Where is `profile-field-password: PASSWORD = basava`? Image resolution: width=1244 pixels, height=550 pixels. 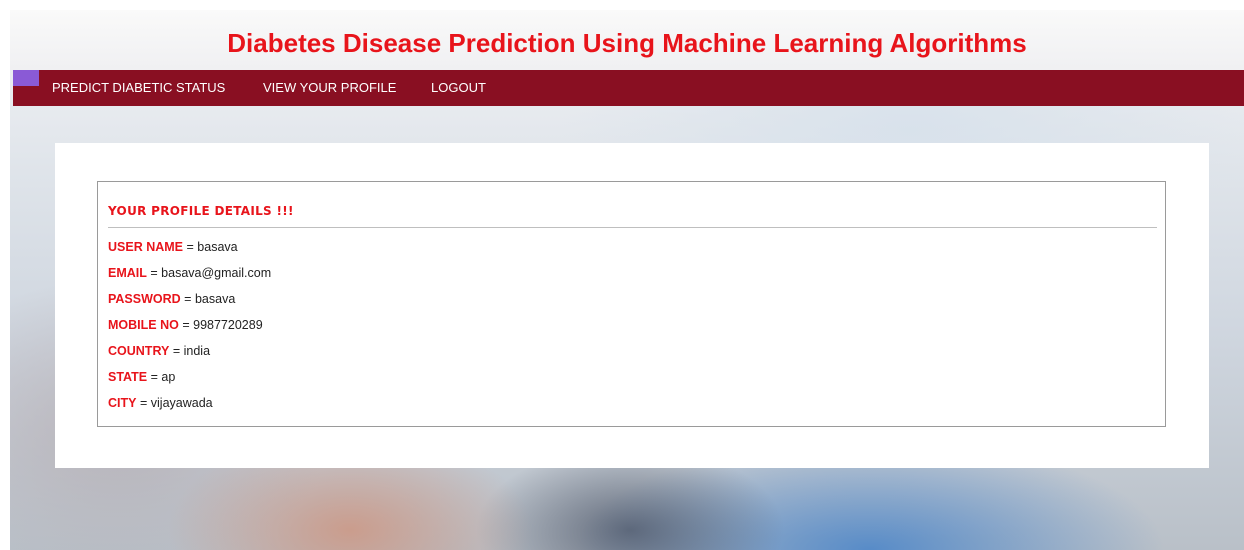
profile-field-password: PASSWORD = basava is located at coordinates (171, 299).